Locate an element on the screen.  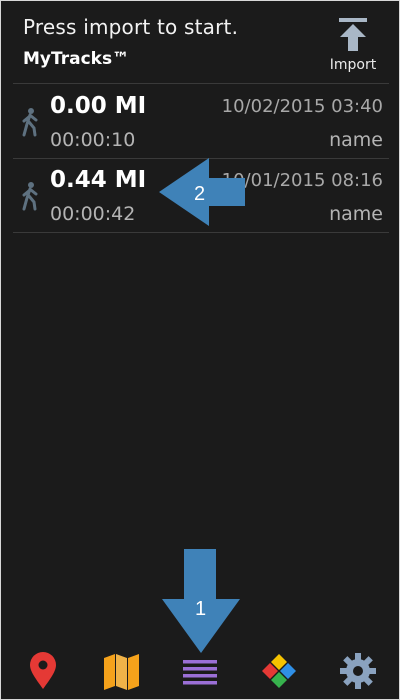
gear-icon is located at coordinates (358, 671).